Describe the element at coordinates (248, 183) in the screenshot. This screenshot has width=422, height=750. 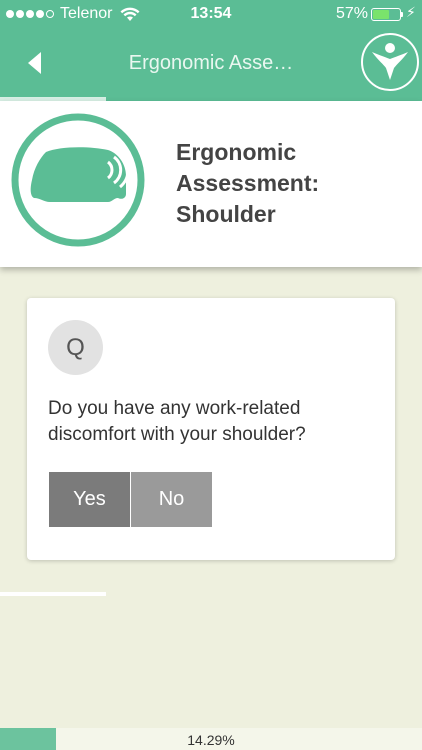
I see `title-line: Assessment:` at that location.